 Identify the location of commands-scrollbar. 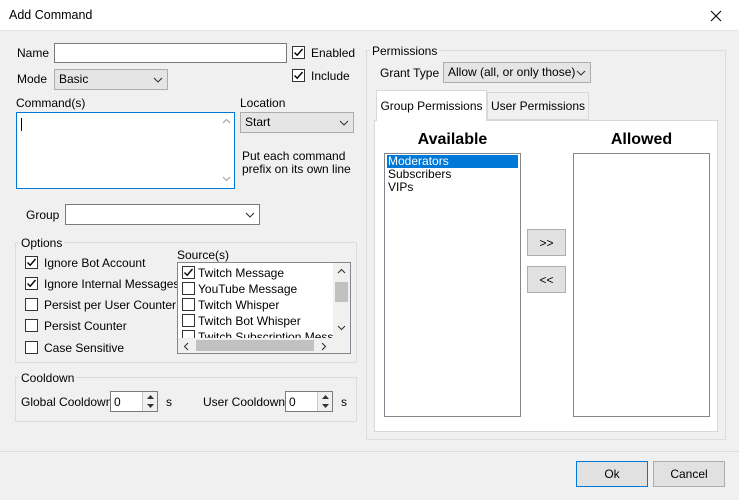
(226, 150).